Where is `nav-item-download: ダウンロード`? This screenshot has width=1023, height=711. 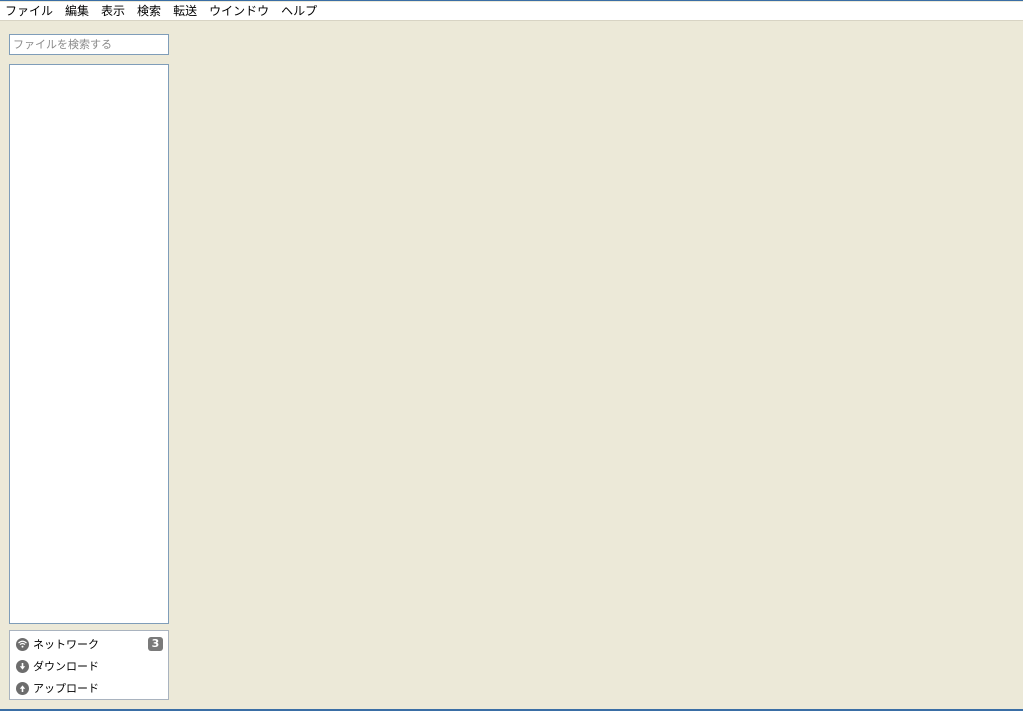
nav-item-download: ダウンロード is located at coordinates (89, 666).